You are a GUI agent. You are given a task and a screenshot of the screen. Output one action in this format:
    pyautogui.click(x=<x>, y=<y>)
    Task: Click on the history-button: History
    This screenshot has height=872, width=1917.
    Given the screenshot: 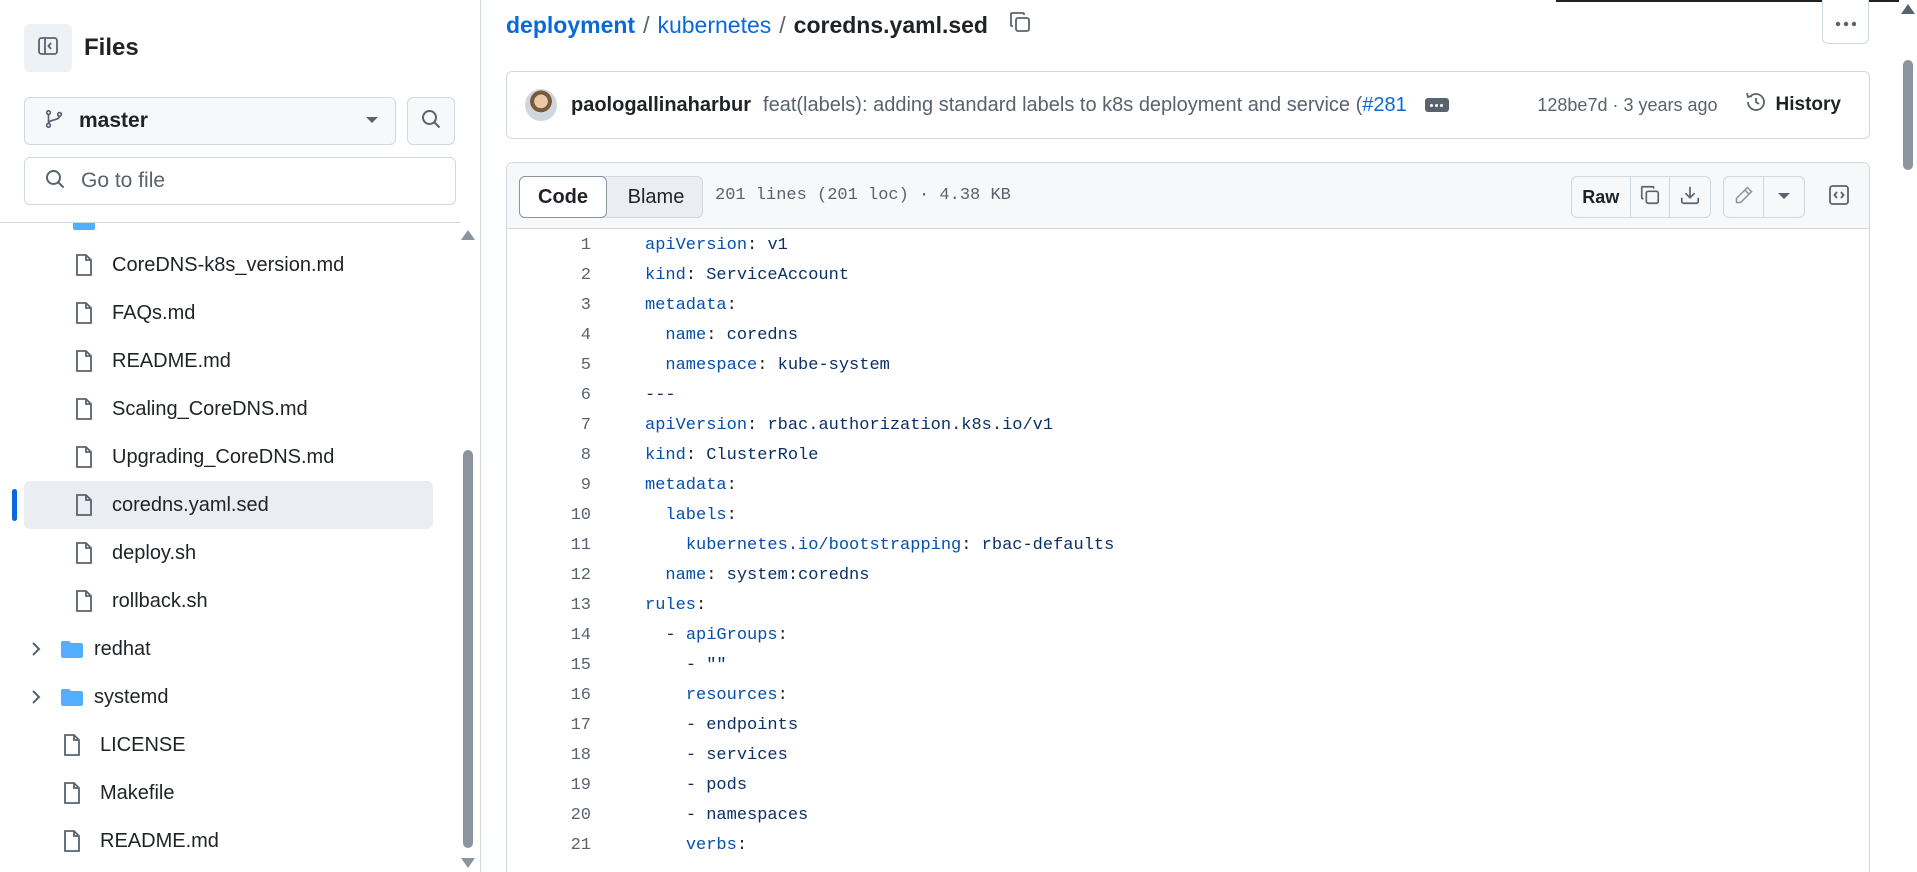 What is the action you would take?
    pyautogui.click(x=1792, y=105)
    